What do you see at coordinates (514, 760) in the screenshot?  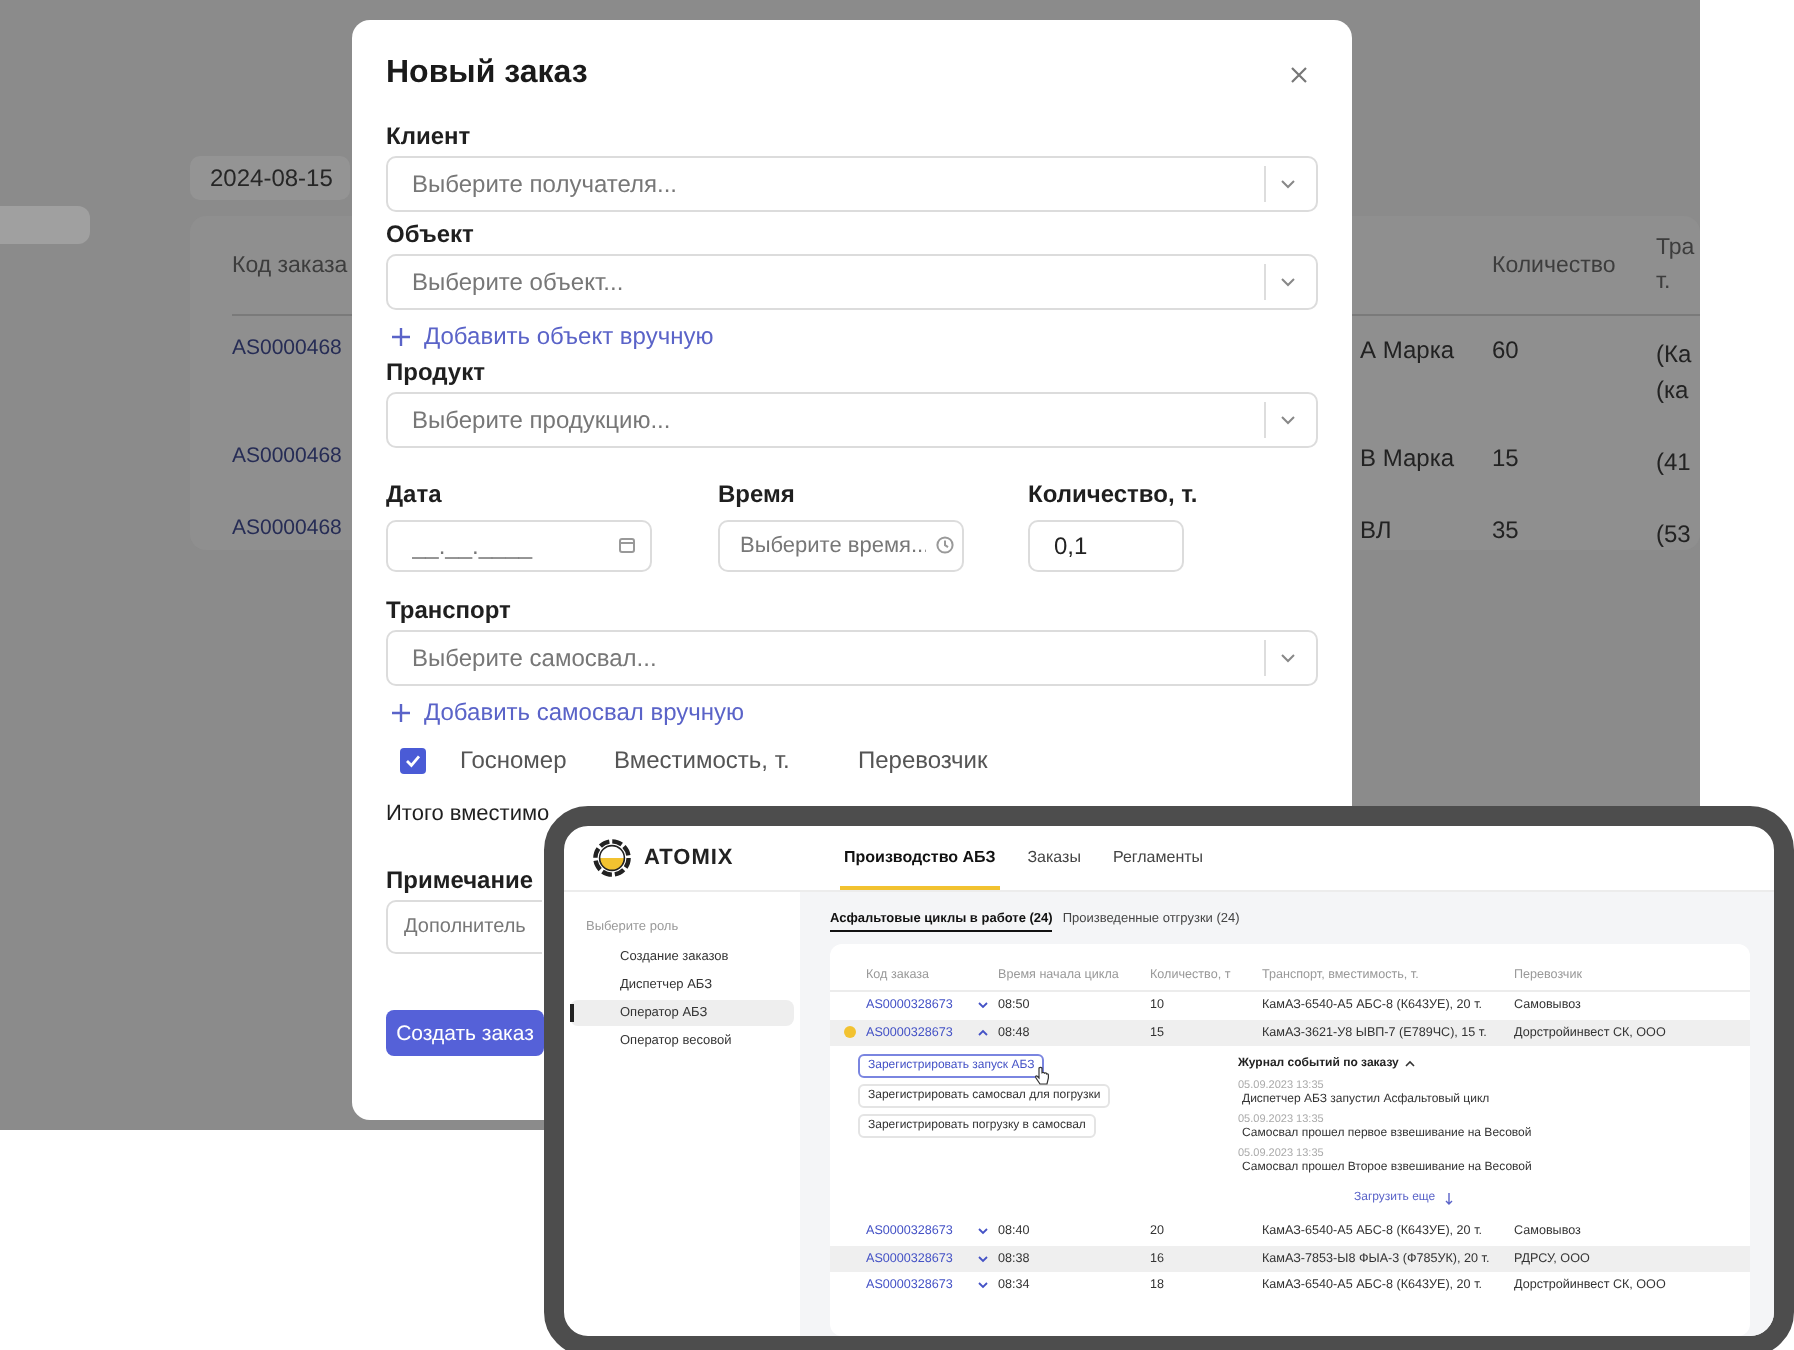 I see `column-header: Госномер` at bounding box center [514, 760].